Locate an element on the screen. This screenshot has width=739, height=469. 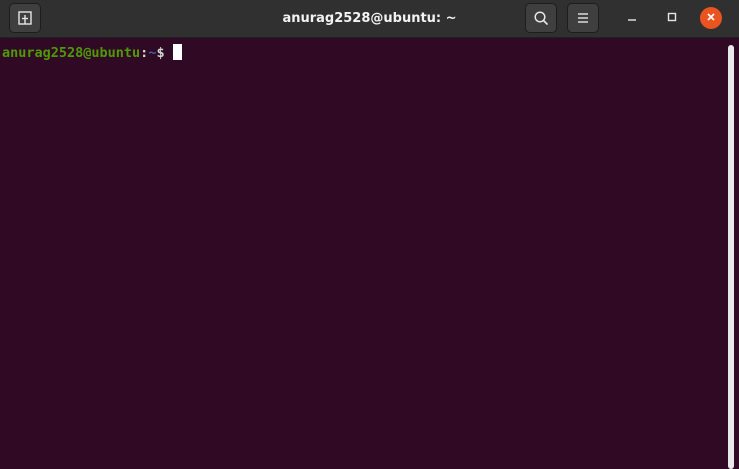
close-button is located at coordinates (711, 18).